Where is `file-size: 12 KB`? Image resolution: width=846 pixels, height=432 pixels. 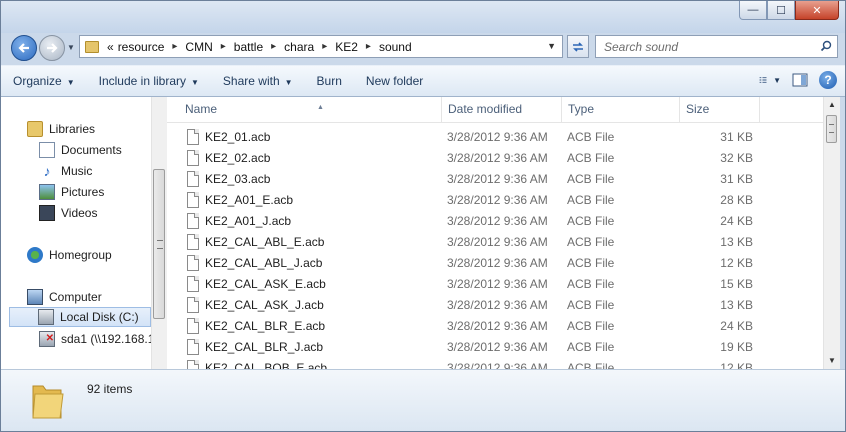
file-size: 12 KB is located at coordinates (736, 263).